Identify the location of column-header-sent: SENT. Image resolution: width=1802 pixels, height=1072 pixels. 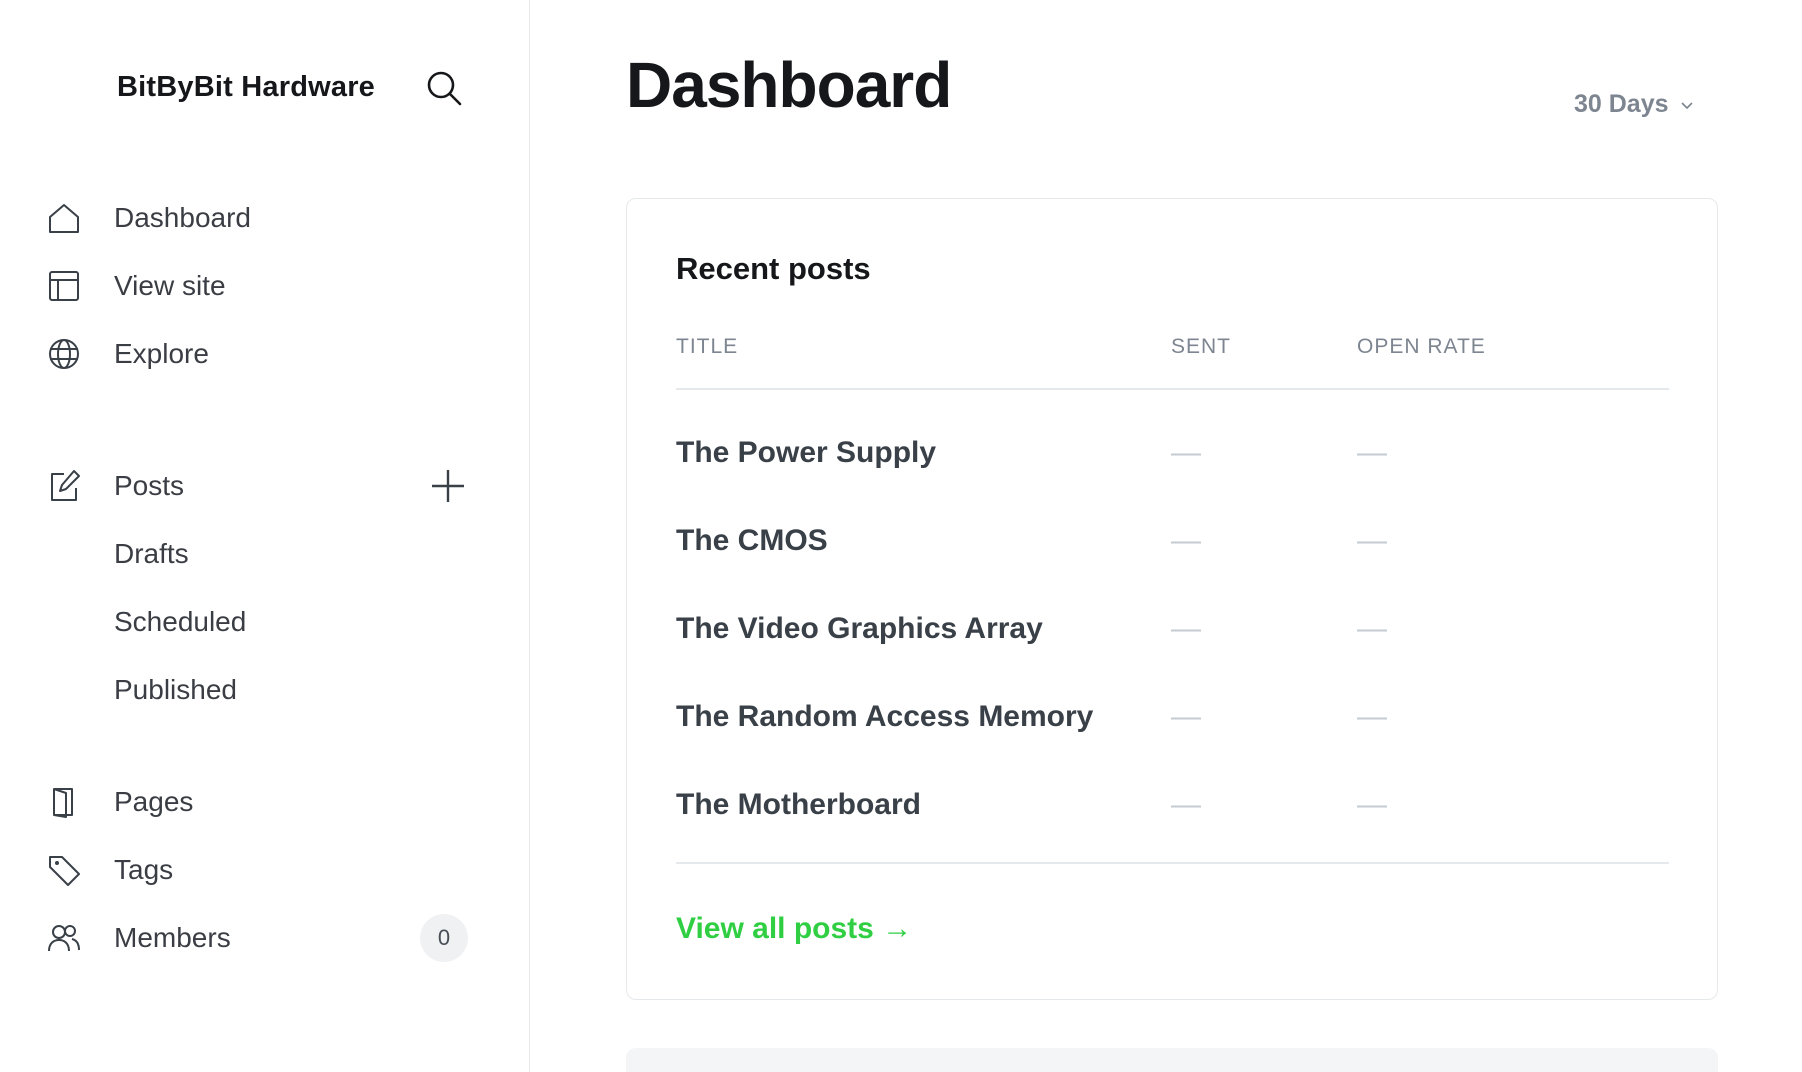
(1201, 346).